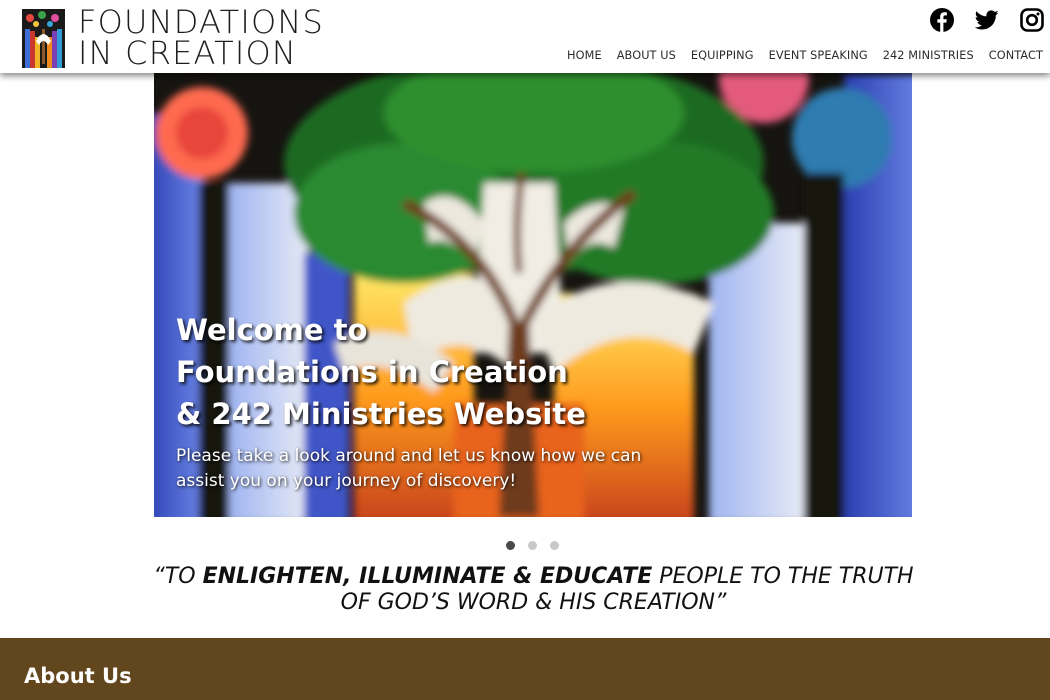  What do you see at coordinates (533, 602) in the screenshot?
I see `slogan-line-2: OF GOD’S WORD & HIS CREATION”` at bounding box center [533, 602].